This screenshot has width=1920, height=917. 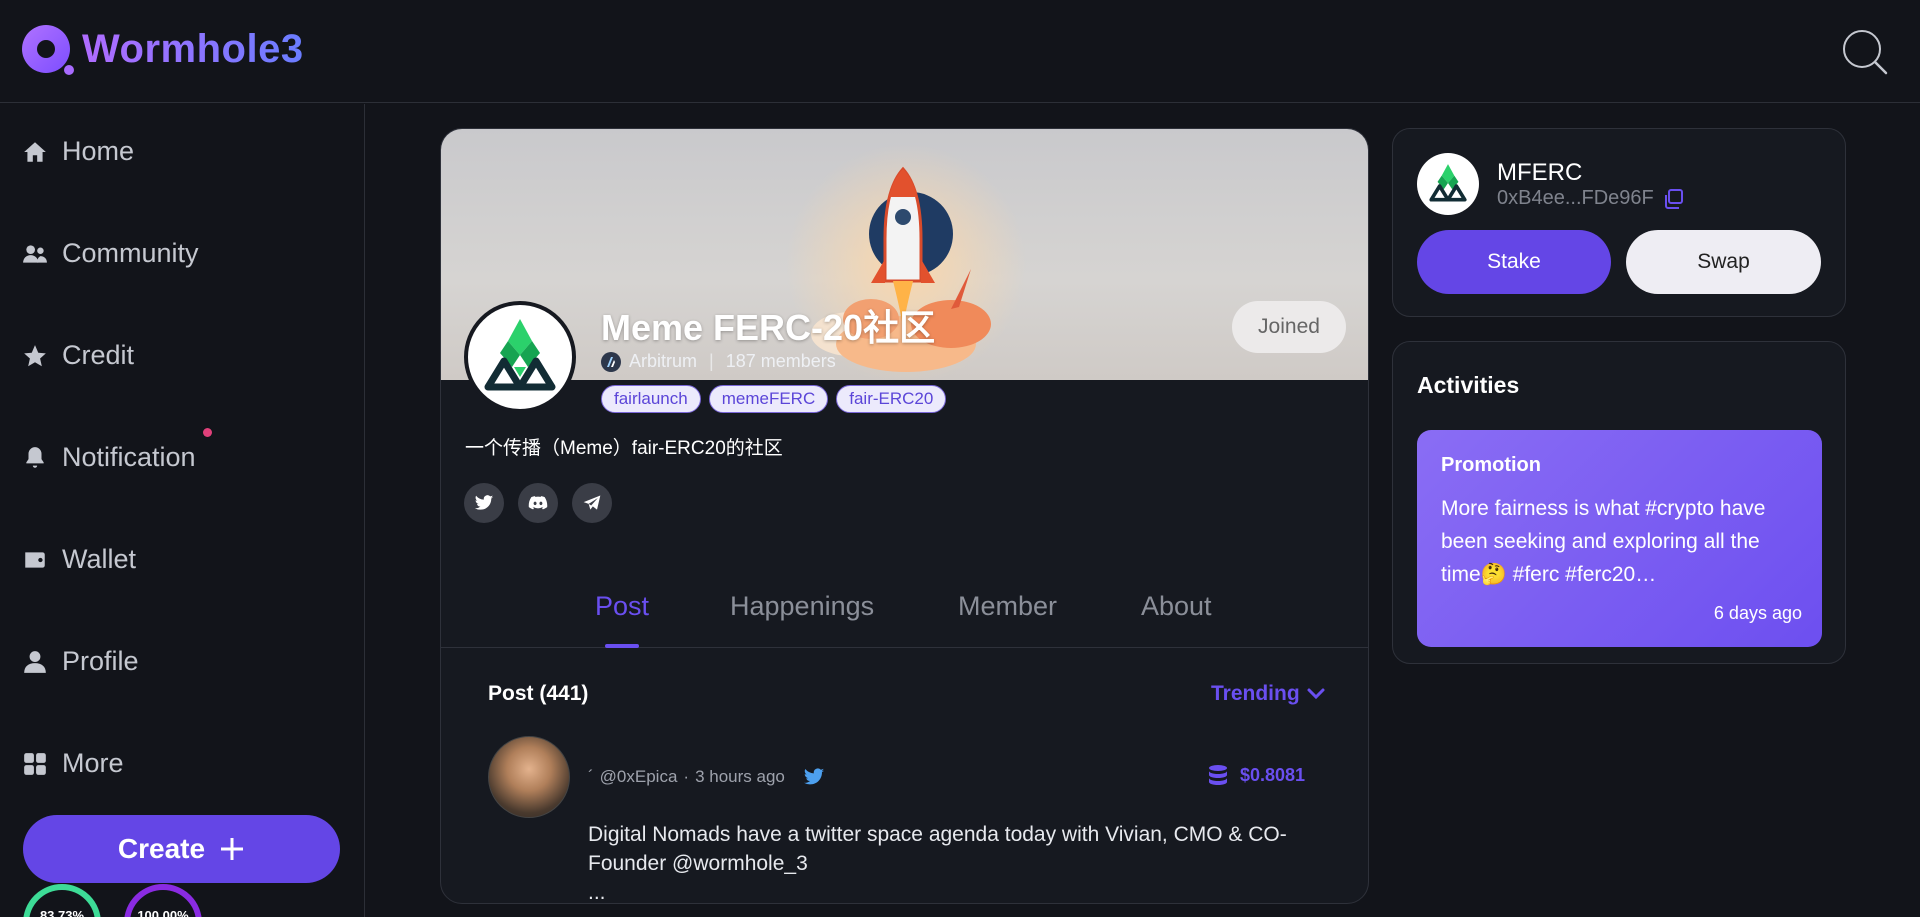 I want to click on create-button: Create, so click(x=181, y=849).